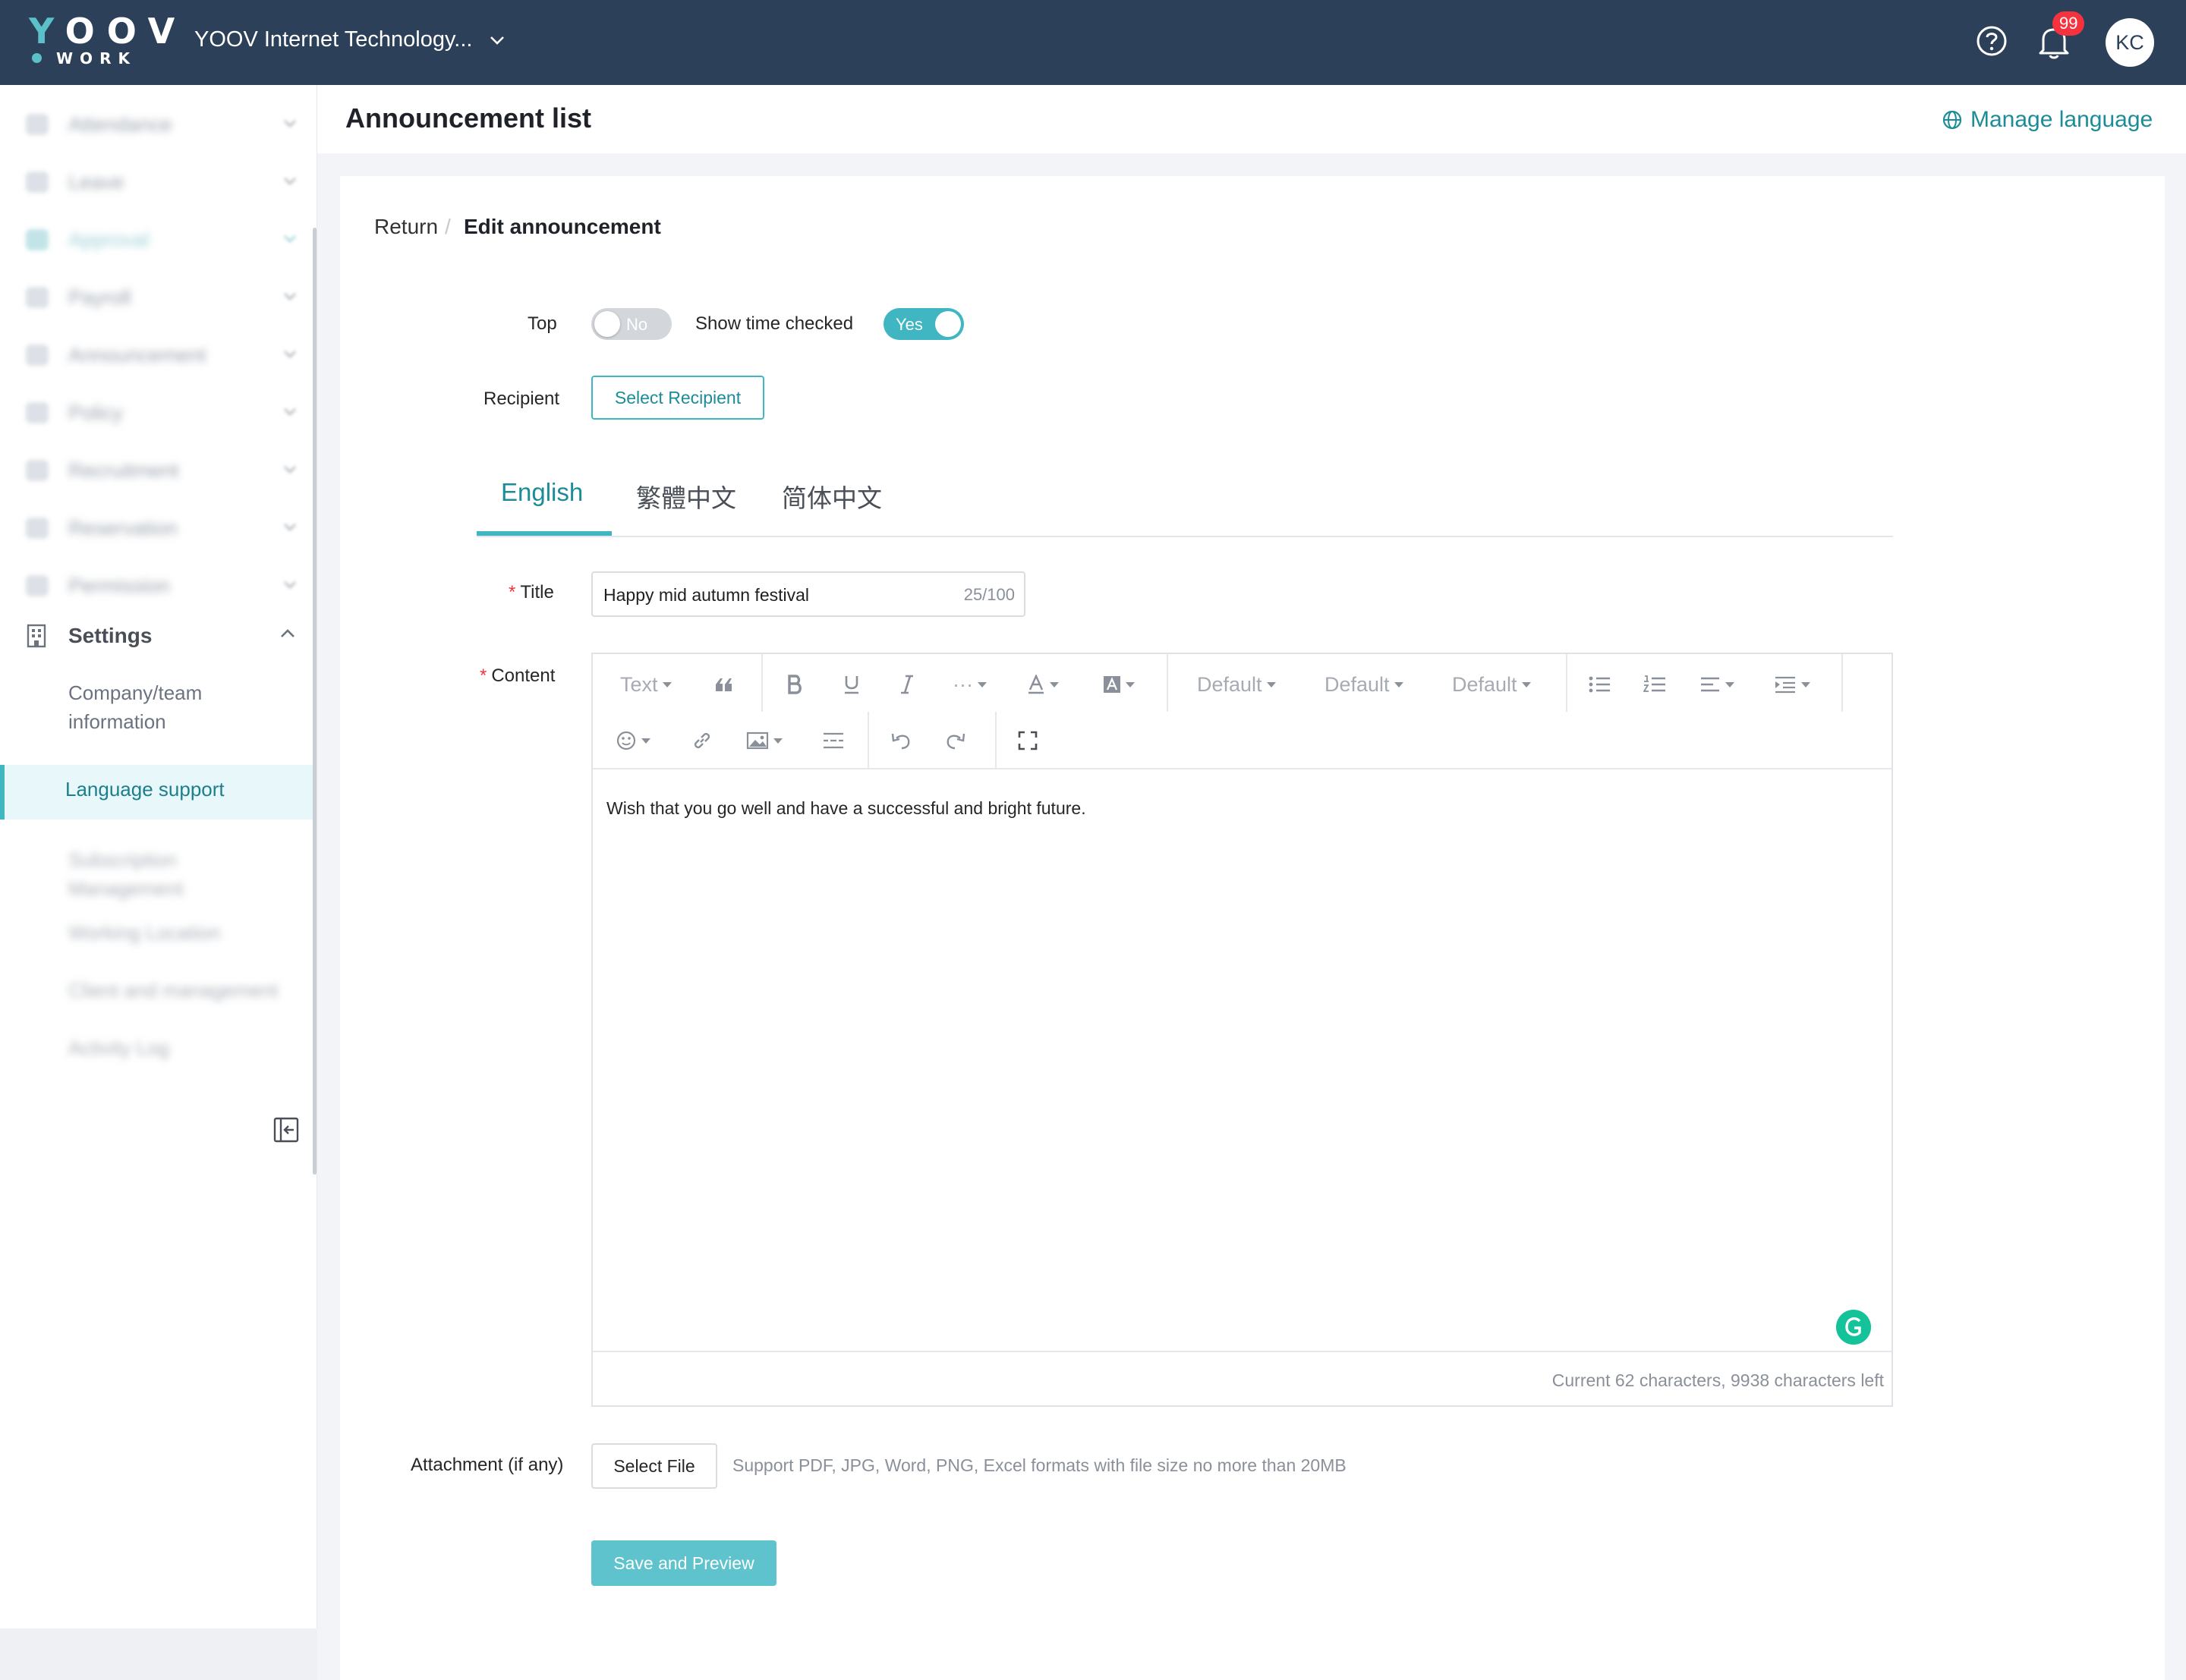 The image size is (2186, 1680). What do you see at coordinates (37, 585) in the screenshot?
I see `key-icon` at bounding box center [37, 585].